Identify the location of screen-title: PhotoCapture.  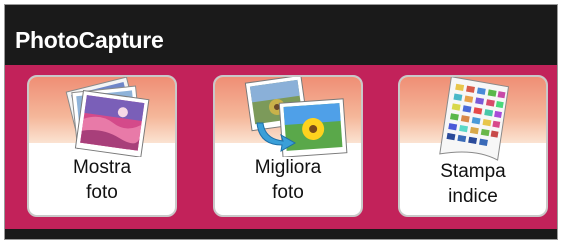
(89, 40).